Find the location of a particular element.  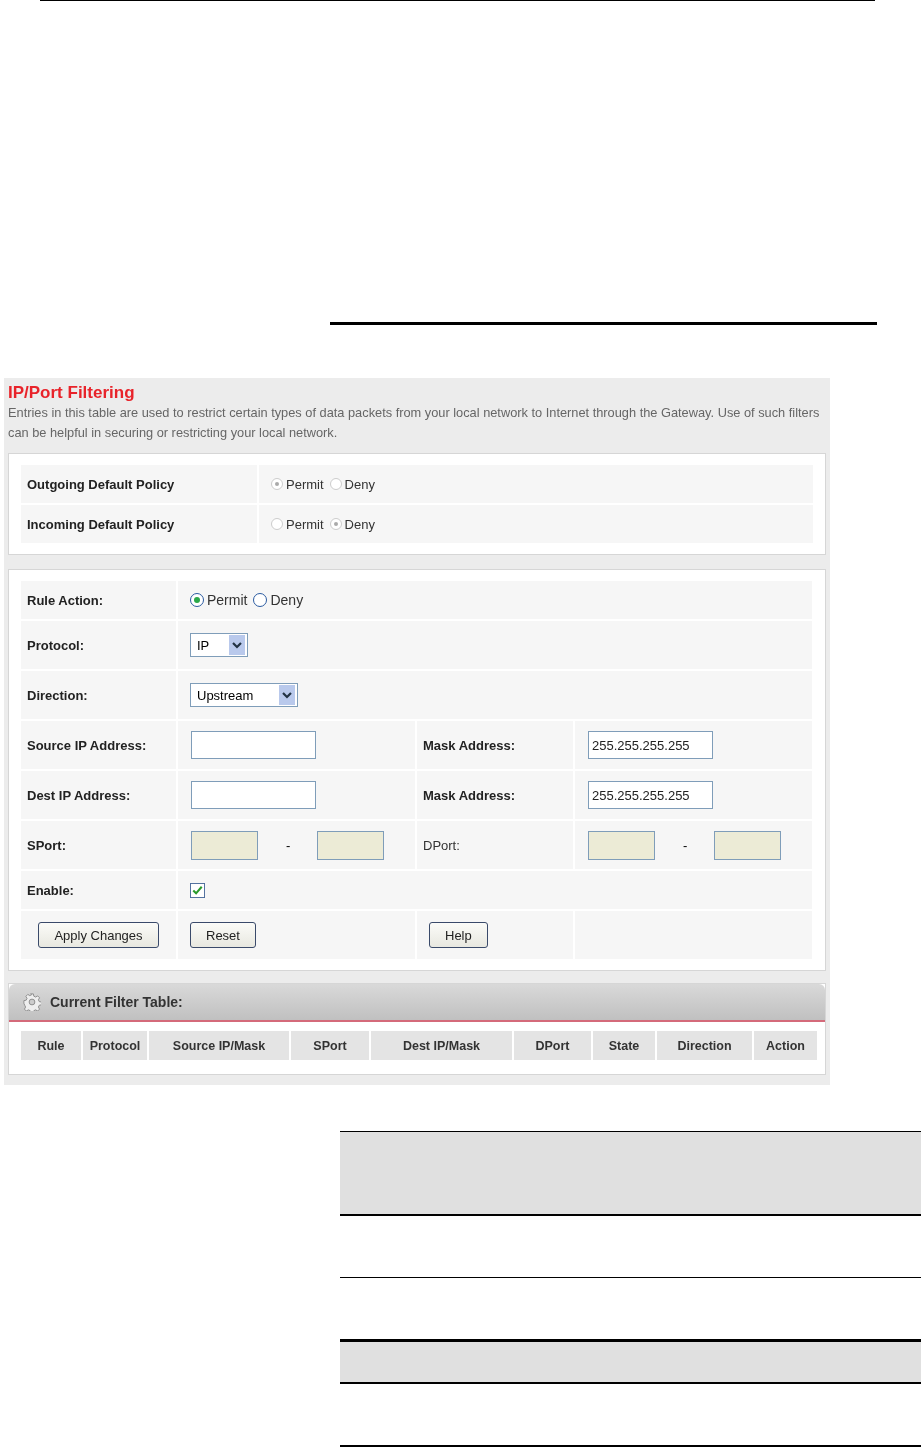

field-label: Direction: is located at coordinates (98, 695).